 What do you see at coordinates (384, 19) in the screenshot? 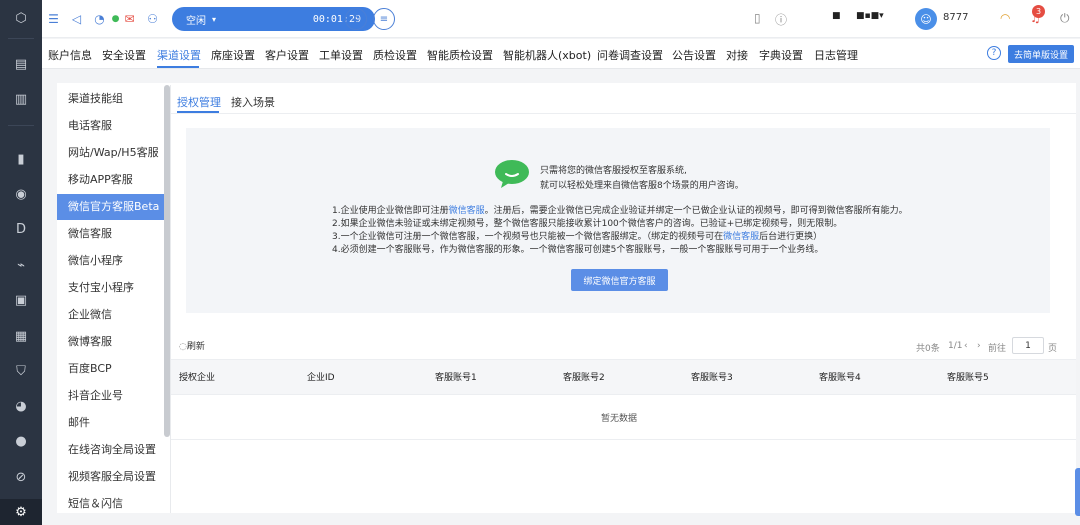
I see `message-icon: ≡` at bounding box center [384, 19].